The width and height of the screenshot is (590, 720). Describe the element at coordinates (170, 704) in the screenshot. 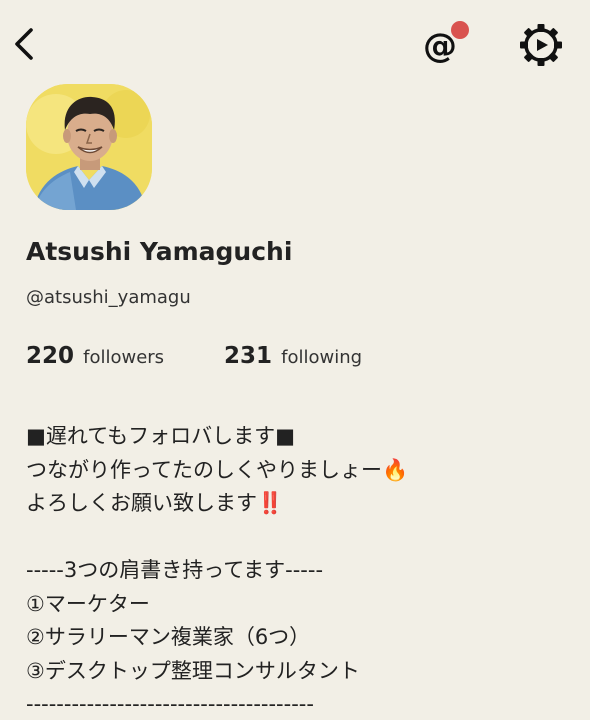

I see `bio-line: --------------------------------------` at that location.